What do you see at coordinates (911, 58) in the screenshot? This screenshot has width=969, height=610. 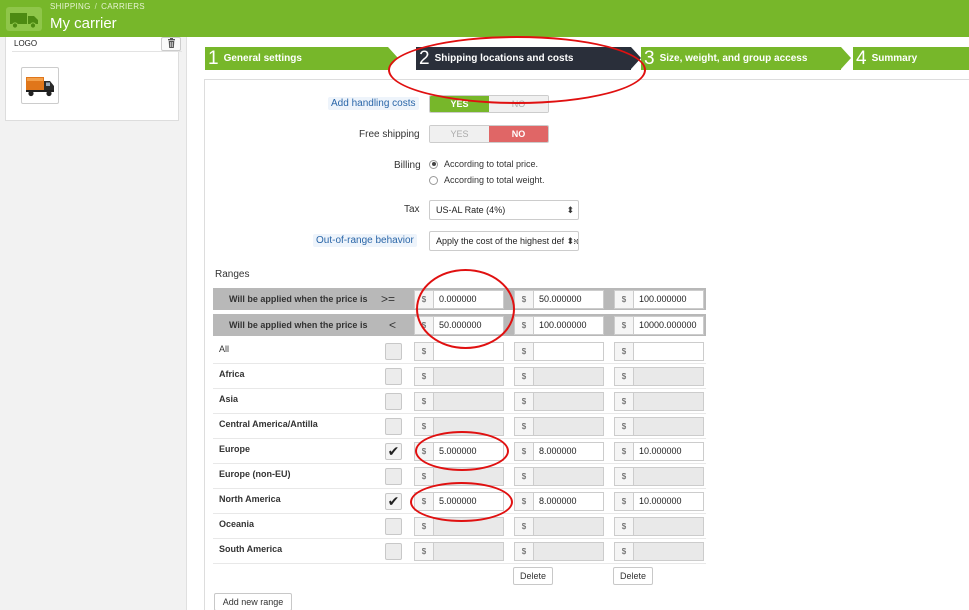 I see `step-summary: 4 Summary` at bounding box center [911, 58].